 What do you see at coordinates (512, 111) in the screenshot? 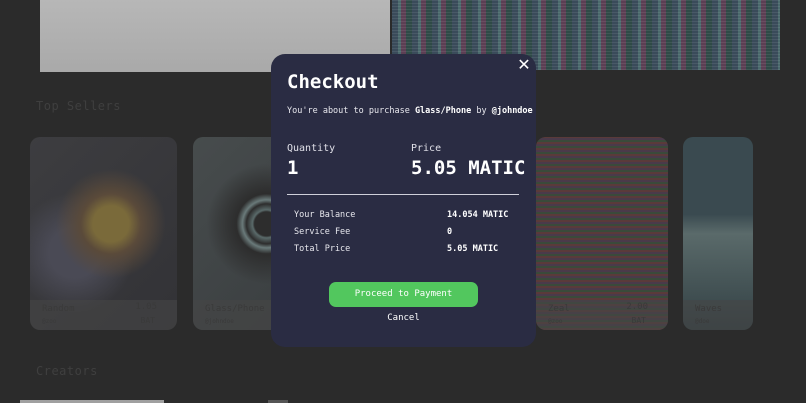
I see `creator-handle: @johndoe` at bounding box center [512, 111].